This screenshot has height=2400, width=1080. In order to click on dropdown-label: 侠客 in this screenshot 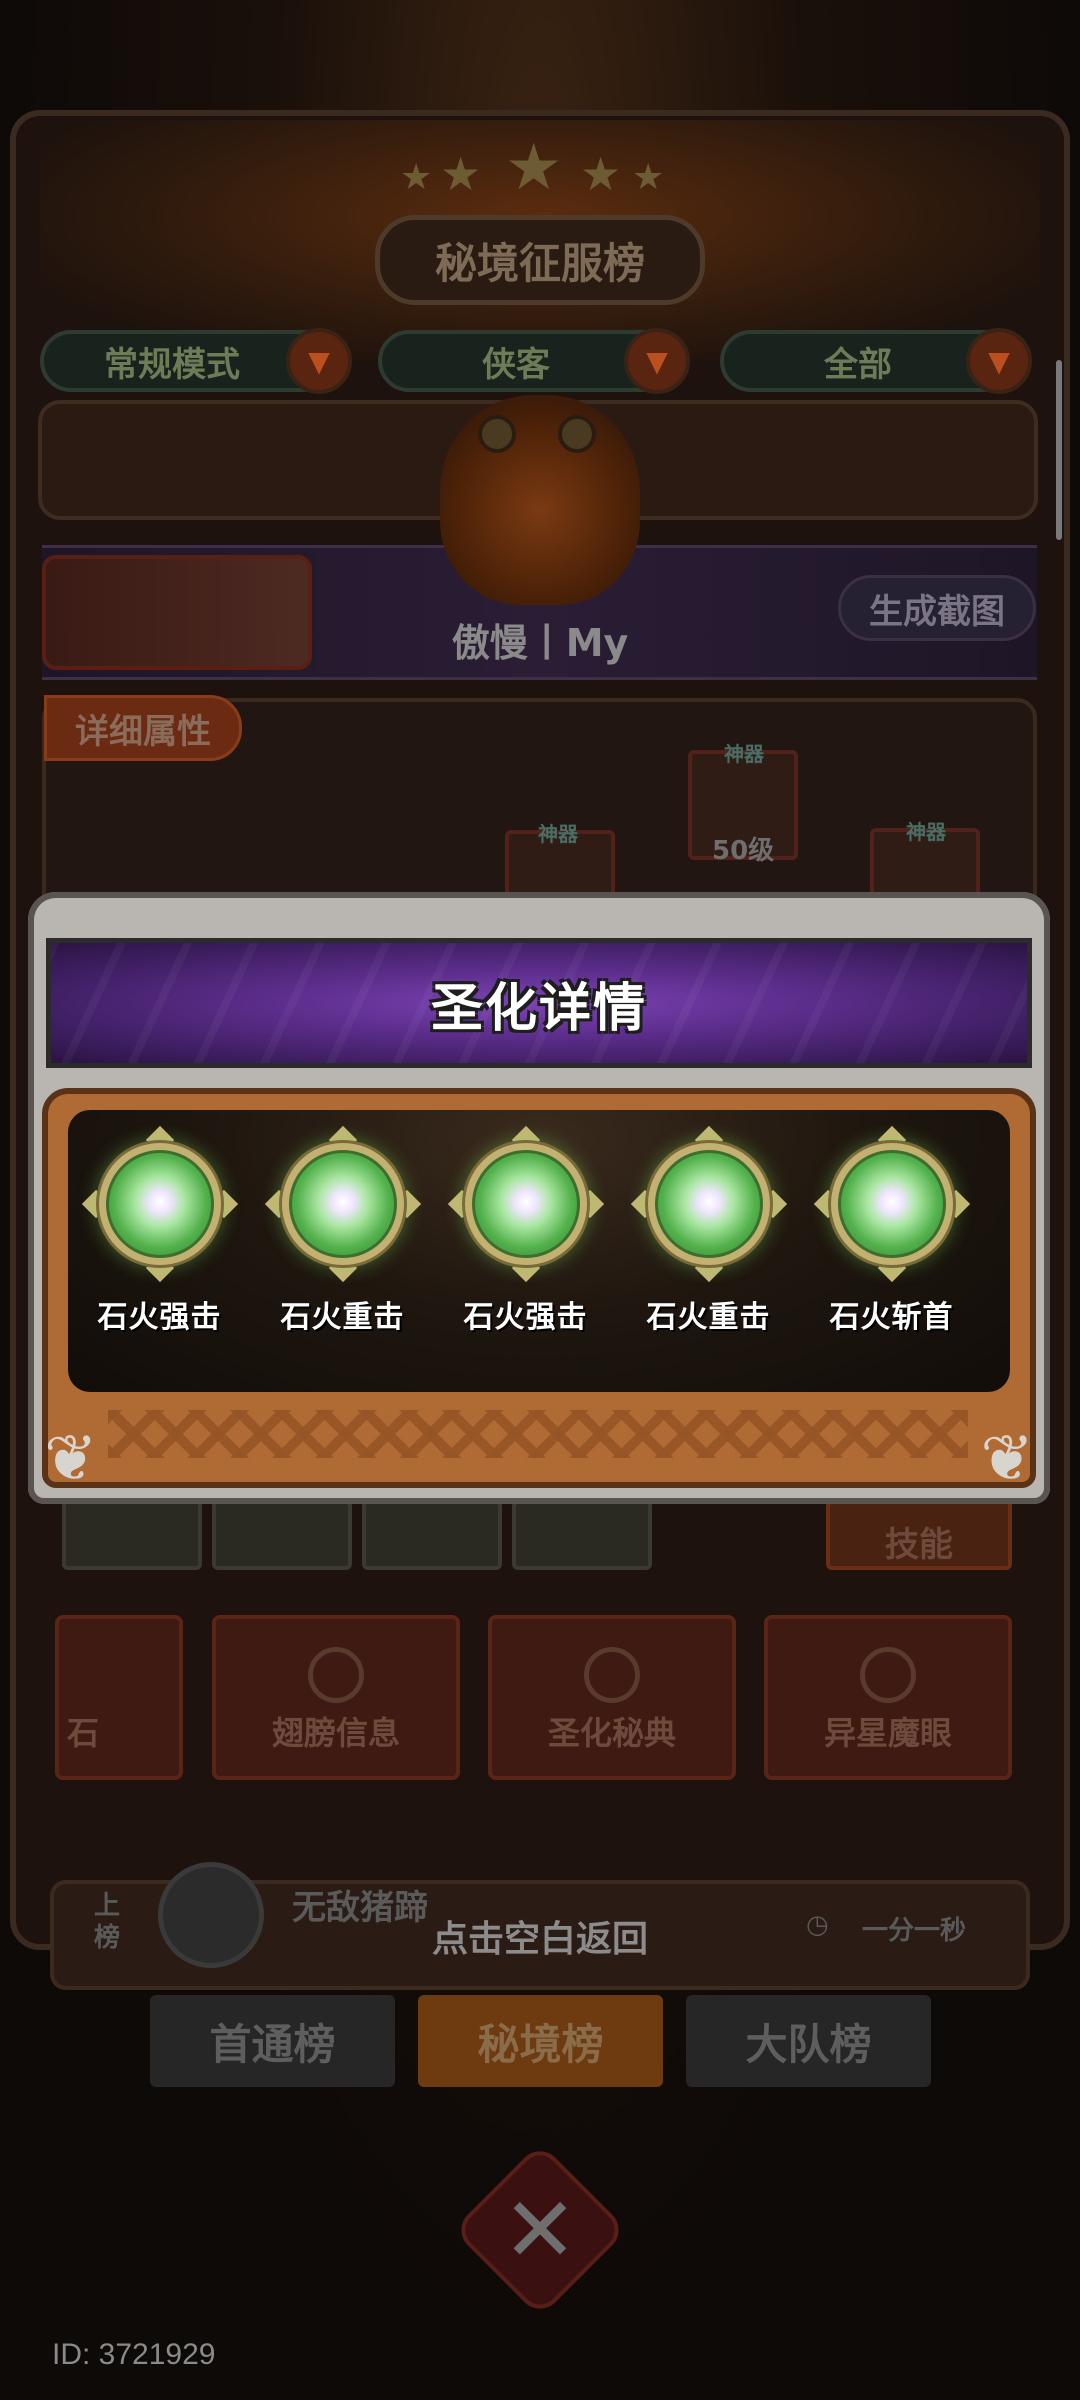, I will do `click(516, 364)`.